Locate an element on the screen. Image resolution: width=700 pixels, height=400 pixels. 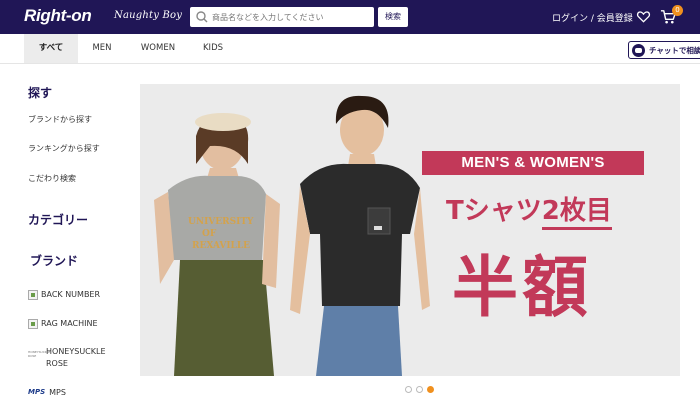
top-header: Right-on Naughty Boy 検索 ログイン / 会員登録 0 is located at coordinates (350, 17).